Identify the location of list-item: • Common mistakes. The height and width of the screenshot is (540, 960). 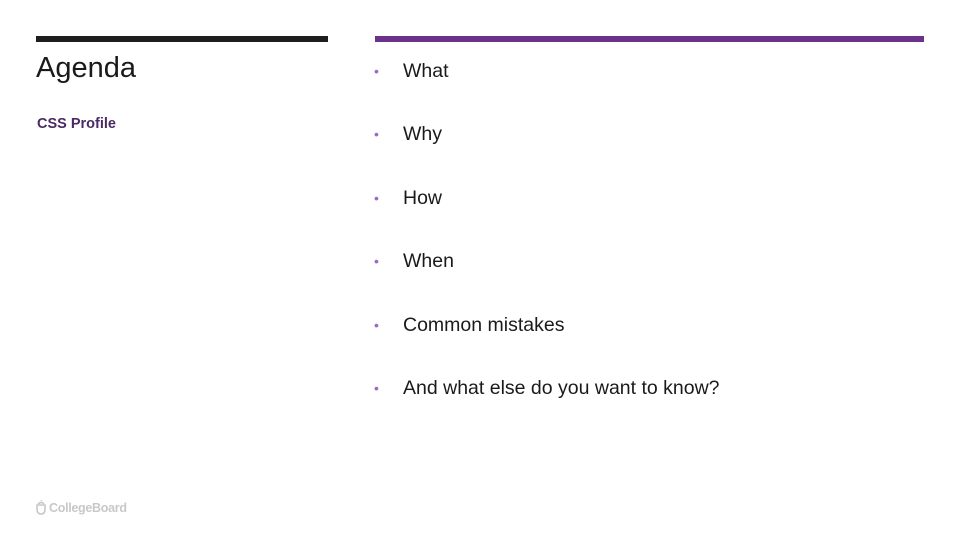
(545, 343).